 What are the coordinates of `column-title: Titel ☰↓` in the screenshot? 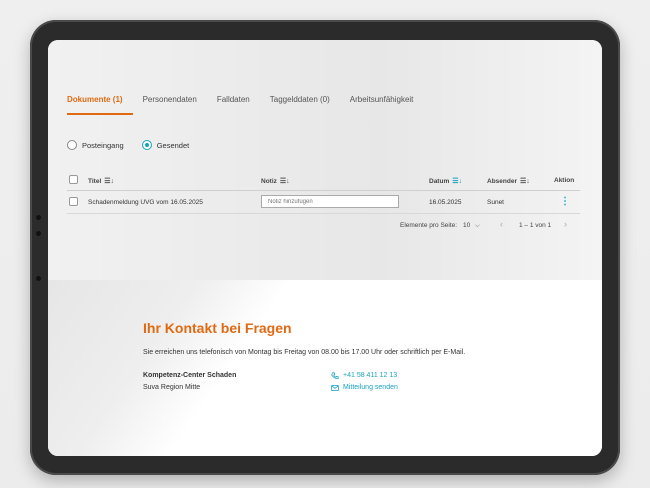 It's located at (101, 181).